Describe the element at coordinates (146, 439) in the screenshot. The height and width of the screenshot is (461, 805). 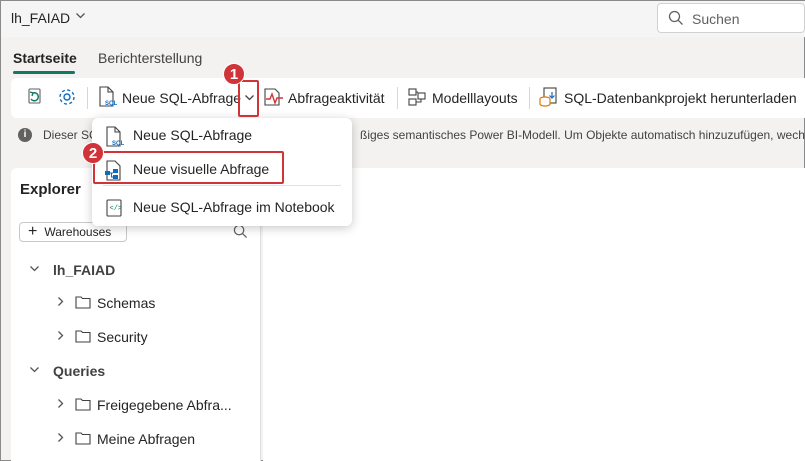
I see `tree-item-label: Meine Abfragen` at that location.